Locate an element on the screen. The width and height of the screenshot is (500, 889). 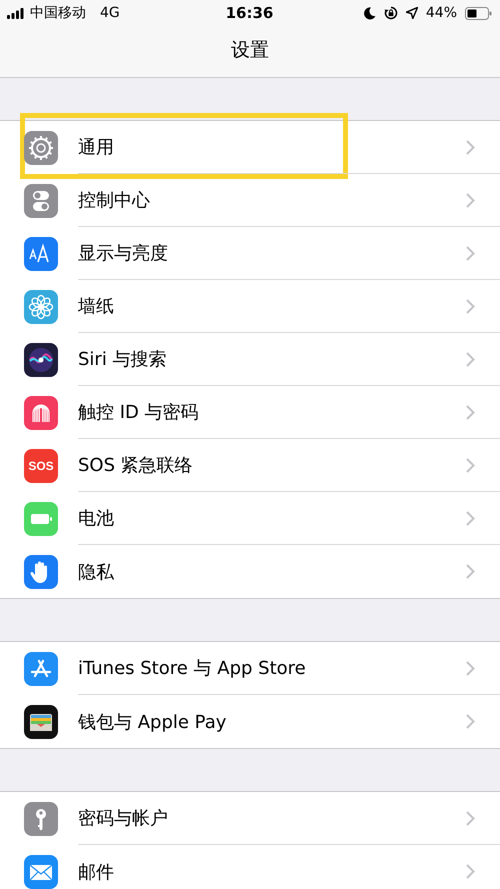
settings-row: 显示与亮度 is located at coordinates (250, 253).